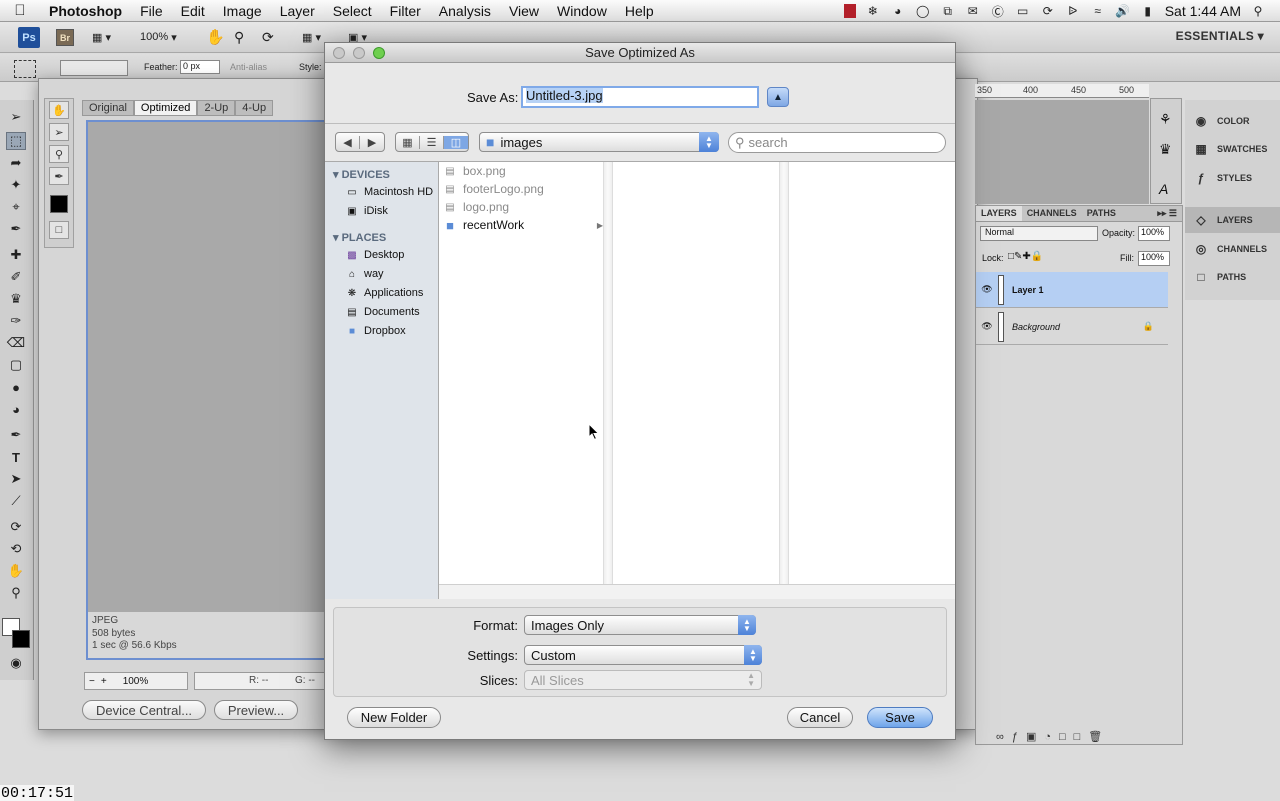 This screenshot has width=1280, height=801. I want to click on column-divider, so click(608, 373).